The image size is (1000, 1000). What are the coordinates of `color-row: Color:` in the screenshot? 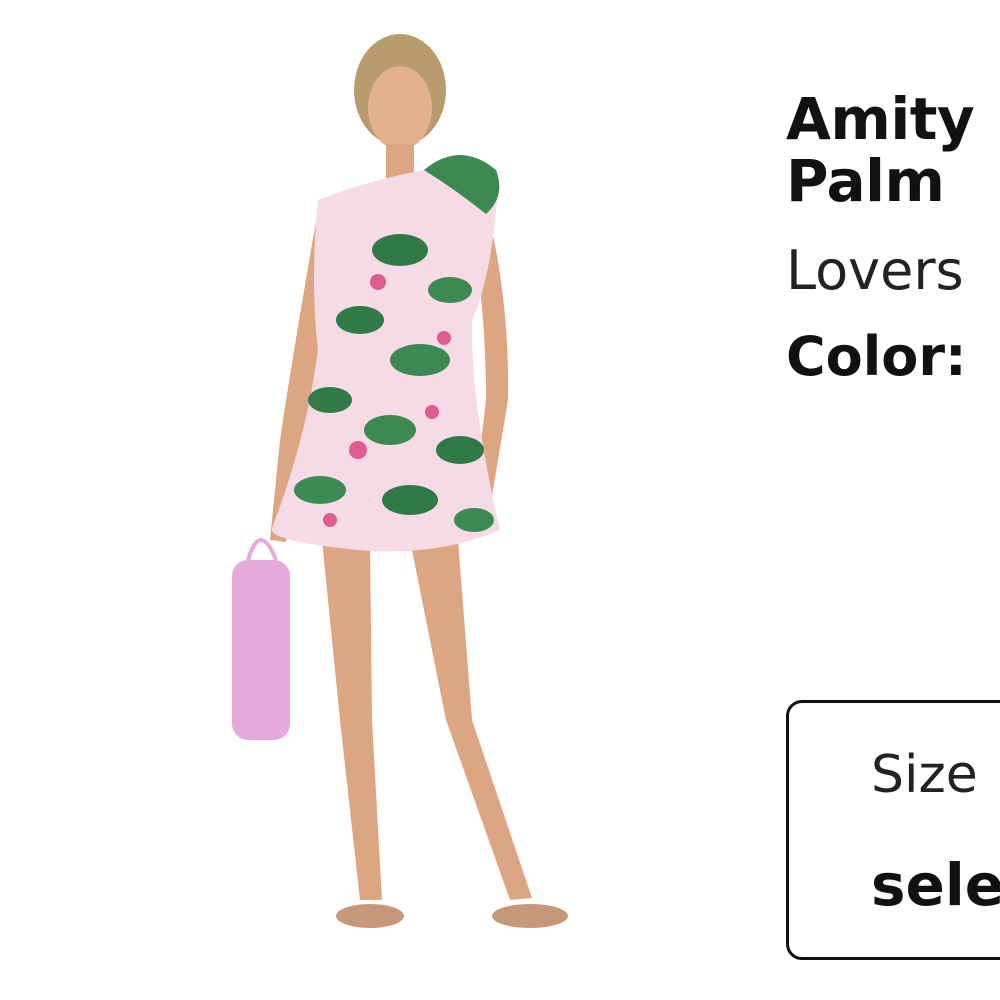 It's located at (893, 357).